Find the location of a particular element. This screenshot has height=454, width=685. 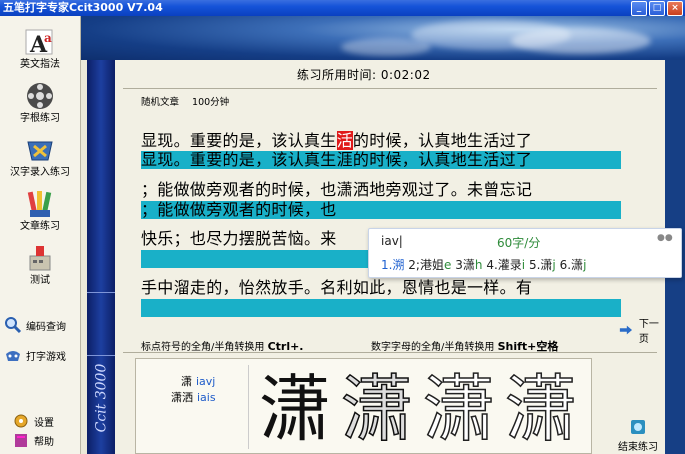

sidebar-item-label: 文章练习 is located at coordinates (40, 226).